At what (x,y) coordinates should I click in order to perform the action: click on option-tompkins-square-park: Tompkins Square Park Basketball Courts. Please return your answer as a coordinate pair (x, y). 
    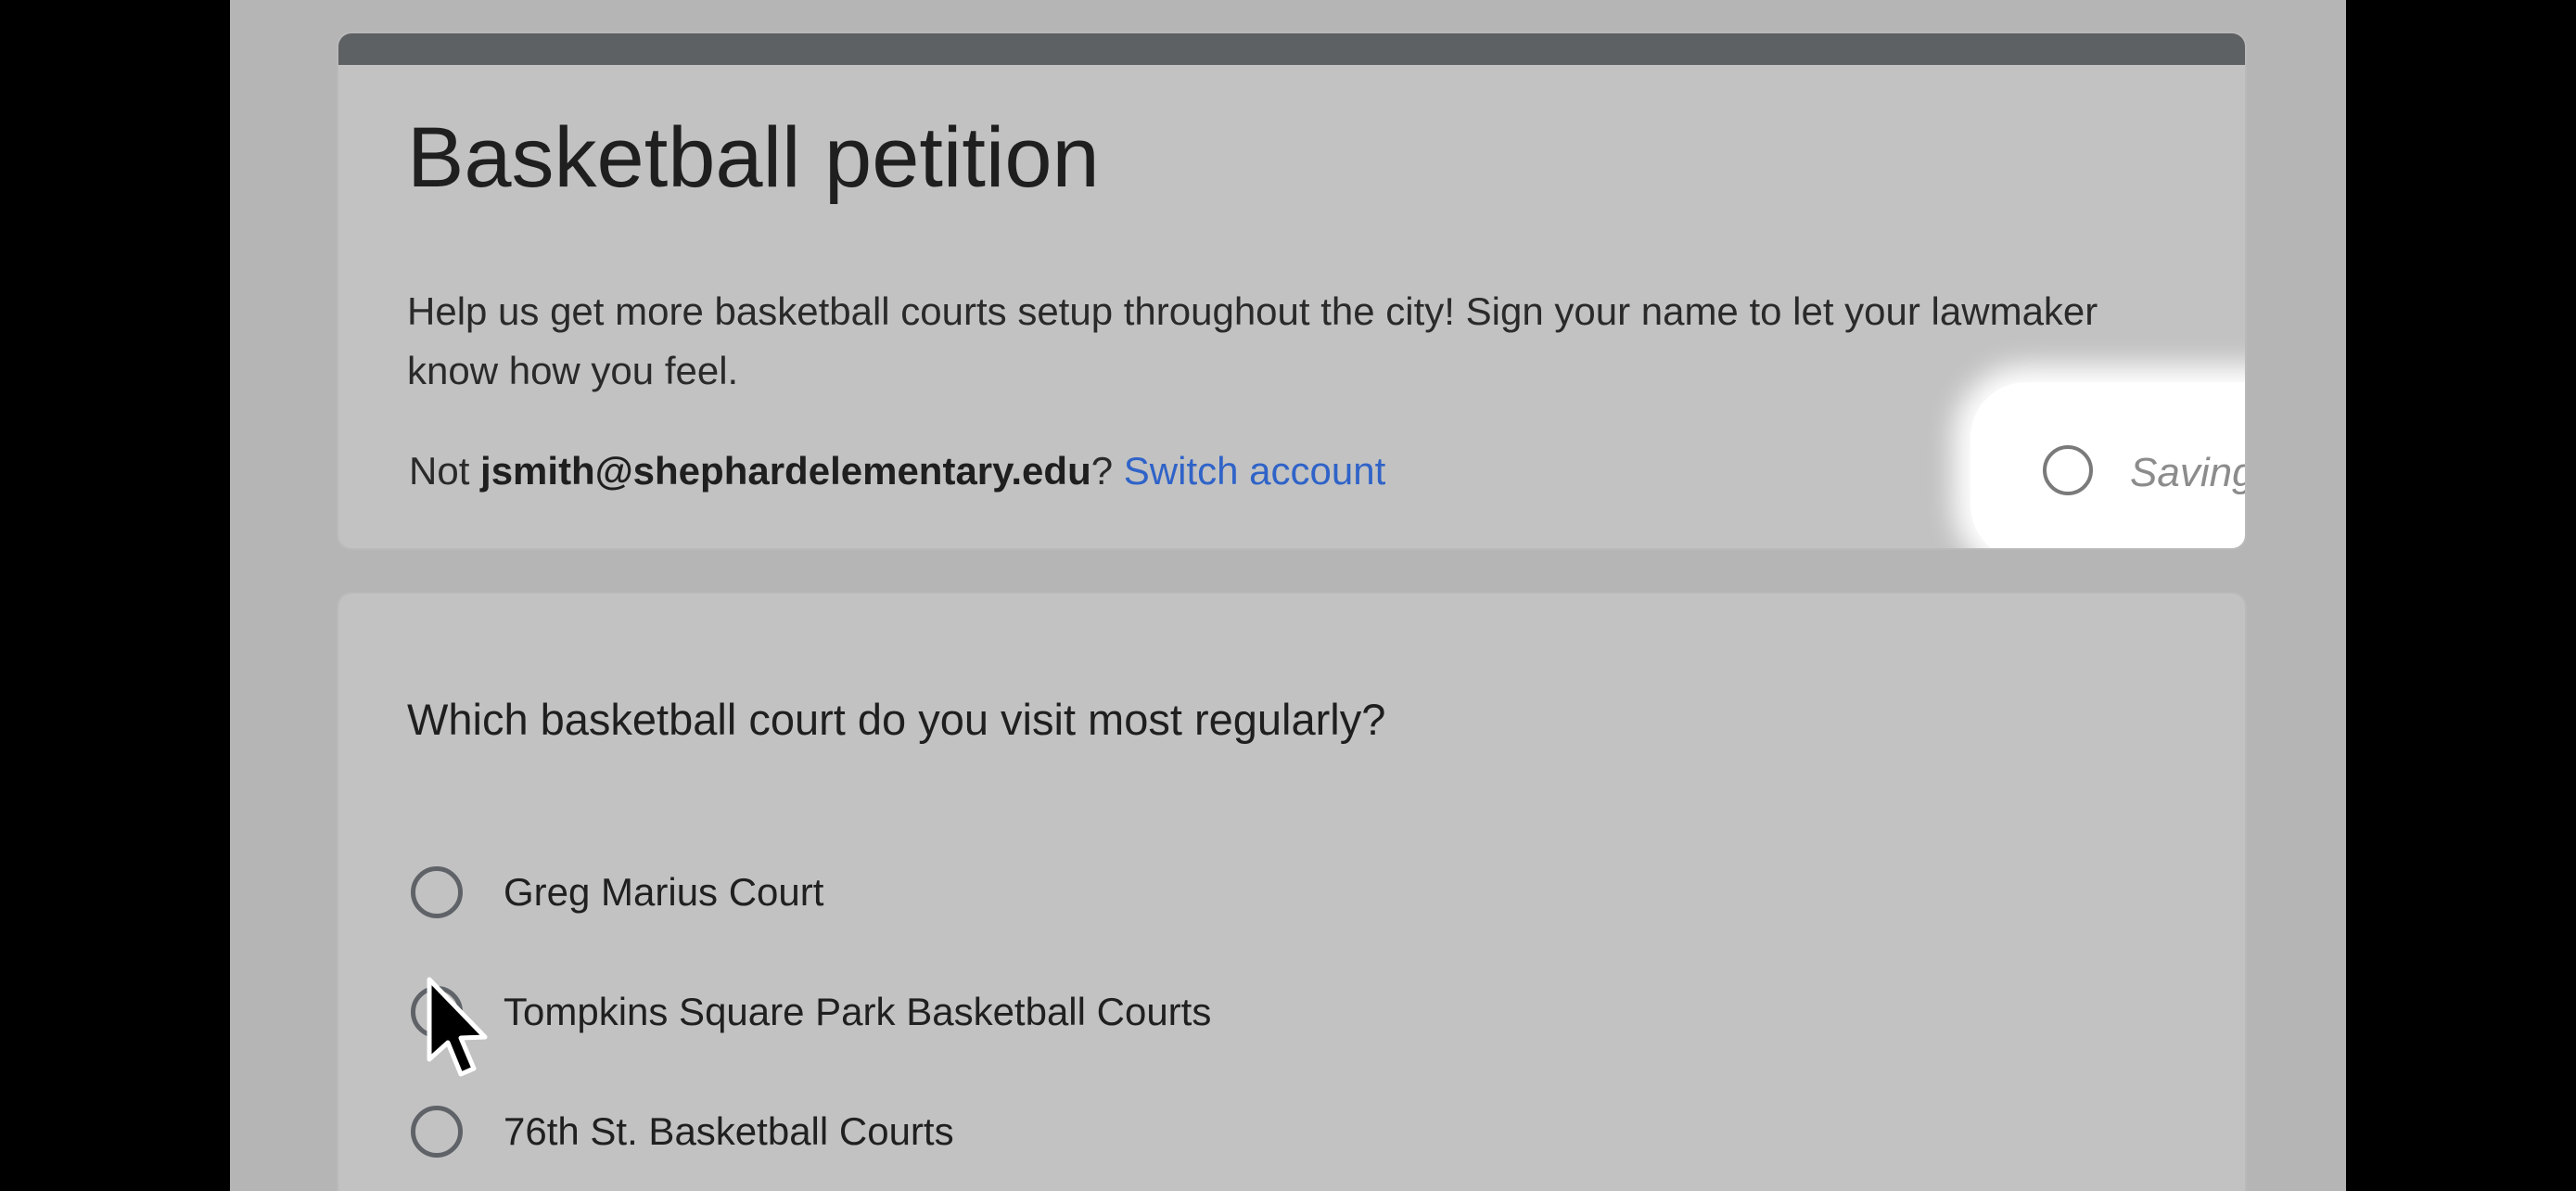
    Looking at the image, I should click on (811, 1012).